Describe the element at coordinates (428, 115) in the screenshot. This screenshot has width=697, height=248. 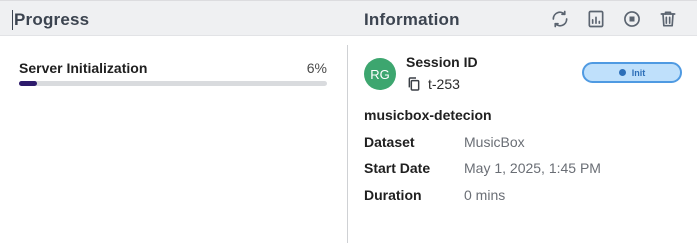
I see `experiment-name: musicbox-detecion` at that location.